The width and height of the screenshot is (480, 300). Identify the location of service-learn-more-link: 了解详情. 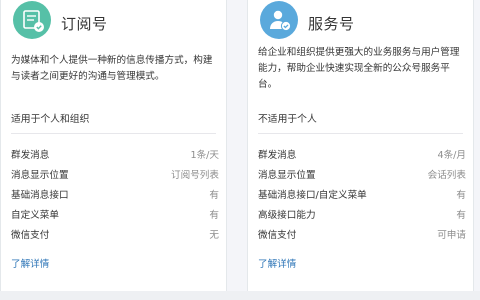
(277, 263).